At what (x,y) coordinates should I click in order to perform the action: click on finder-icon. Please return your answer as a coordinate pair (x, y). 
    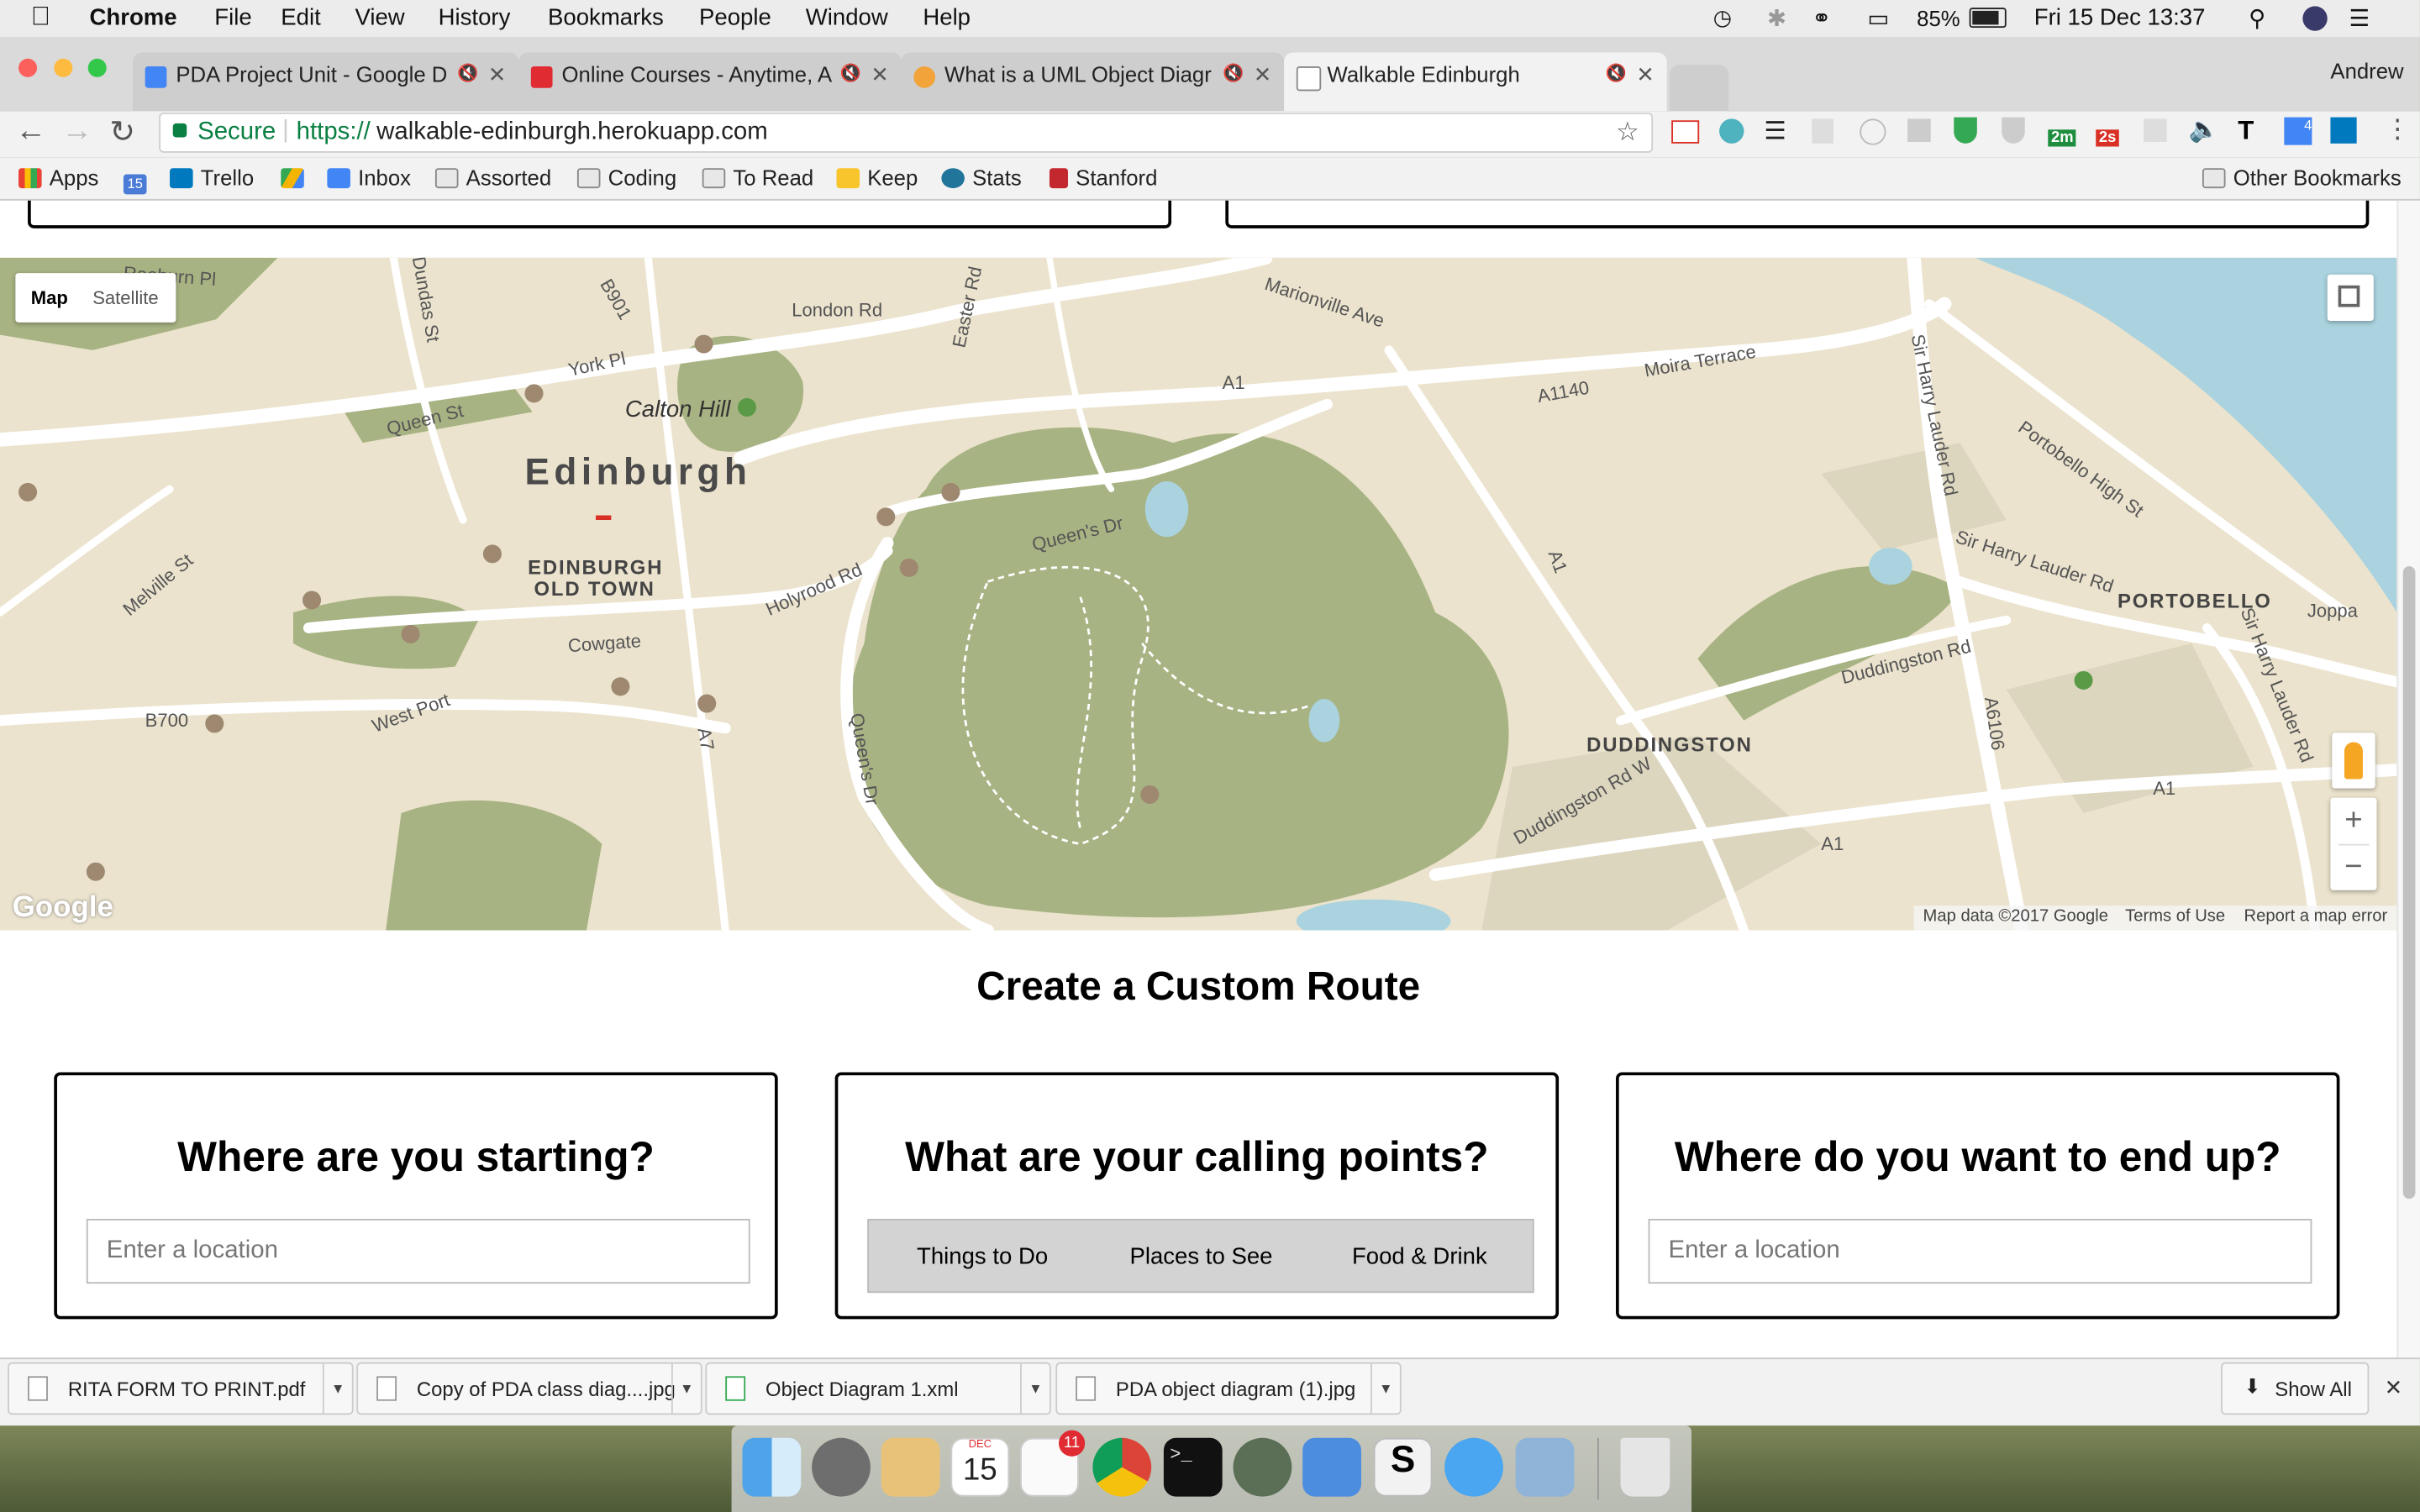
    Looking at the image, I should click on (772, 1467).